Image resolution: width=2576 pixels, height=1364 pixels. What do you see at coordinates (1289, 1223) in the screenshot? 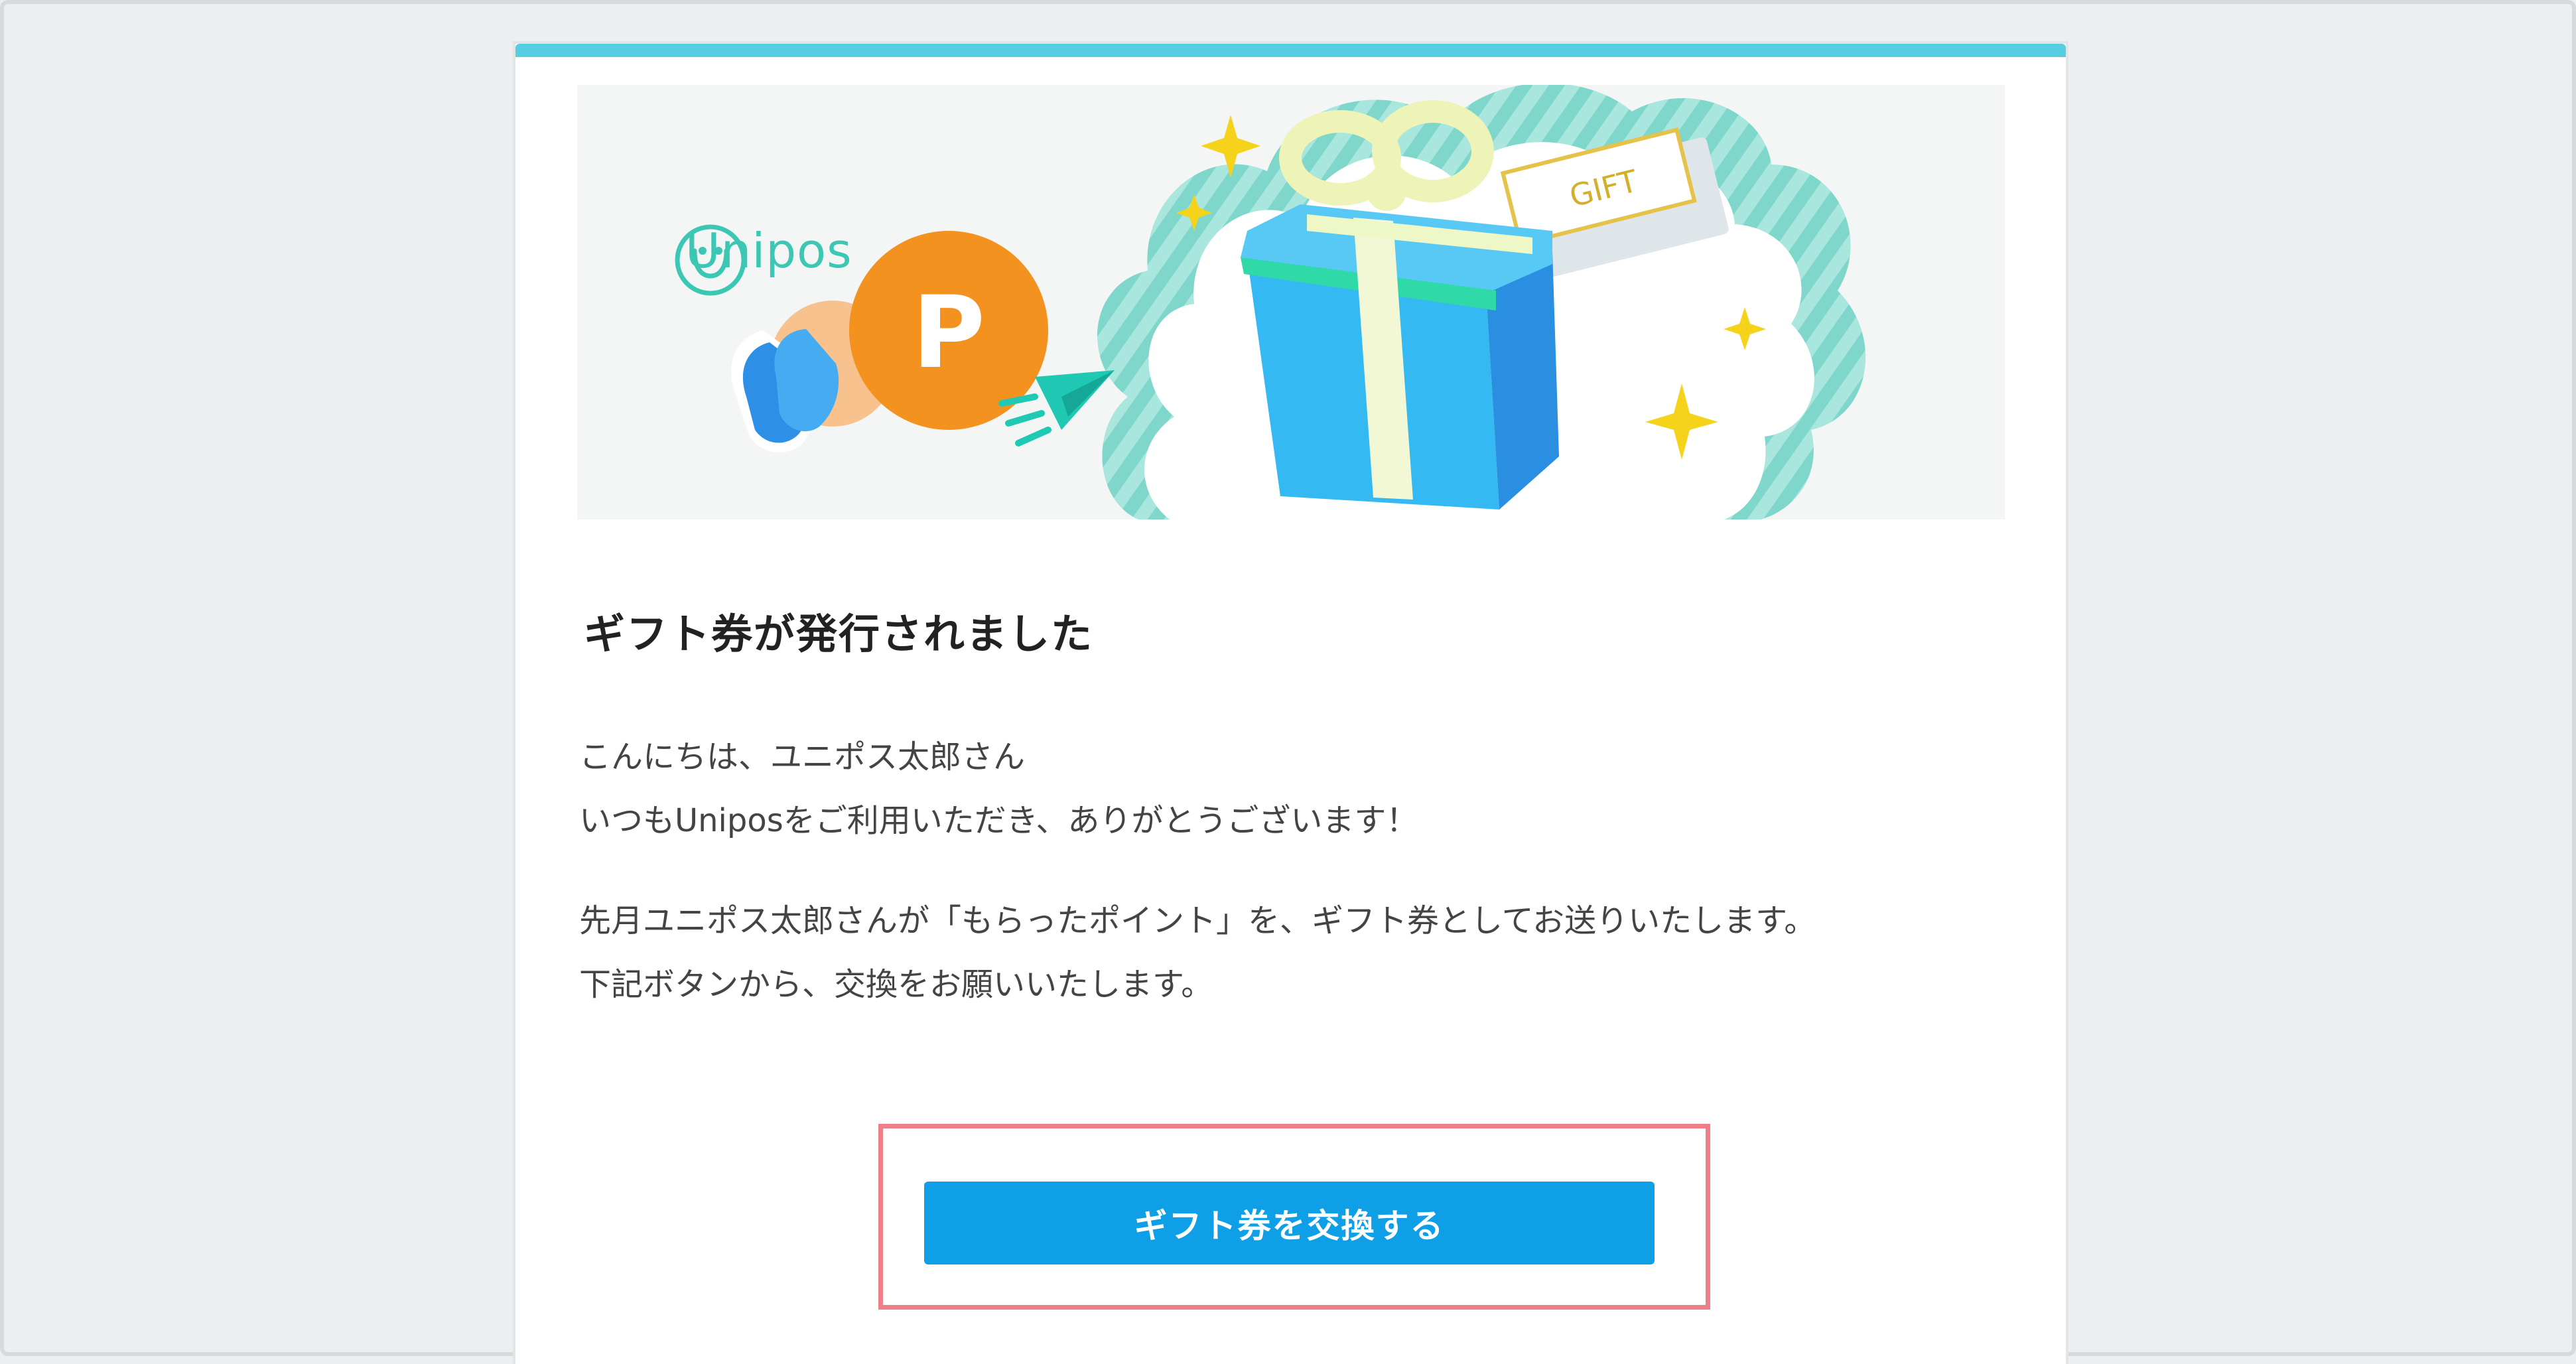
I see `exchange-gift-button: ギフト券を交換する` at bounding box center [1289, 1223].